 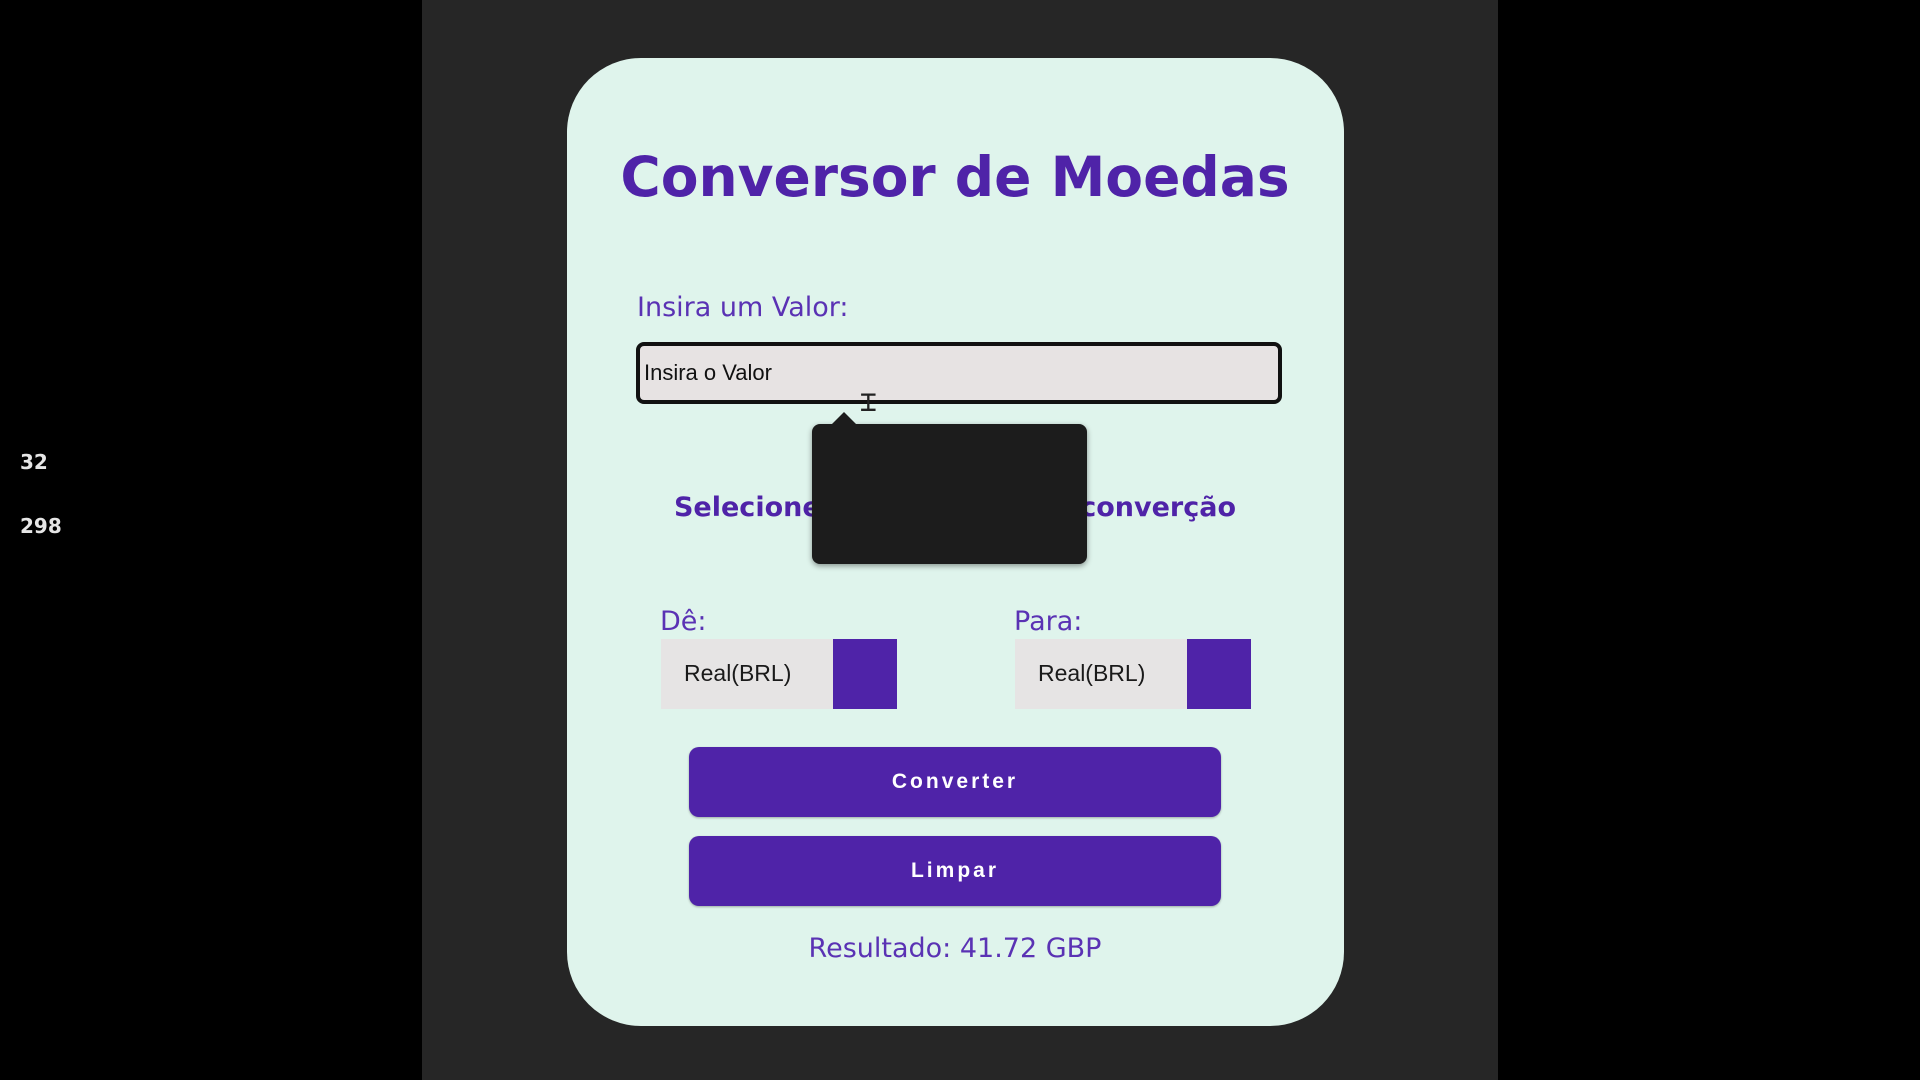 What do you see at coordinates (41, 526) in the screenshot?
I see `autocomplete-option: 298` at bounding box center [41, 526].